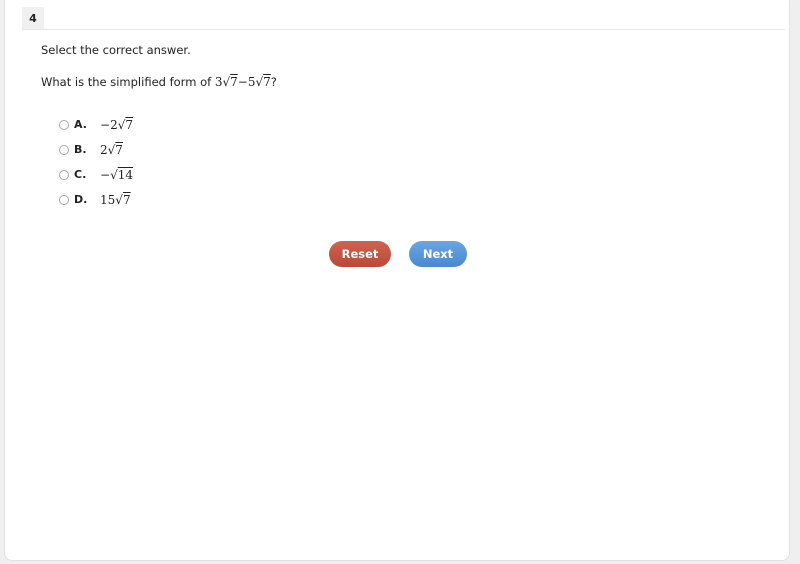 The height and width of the screenshot is (564, 800). I want to click on option-text: 15√7, so click(115, 200).